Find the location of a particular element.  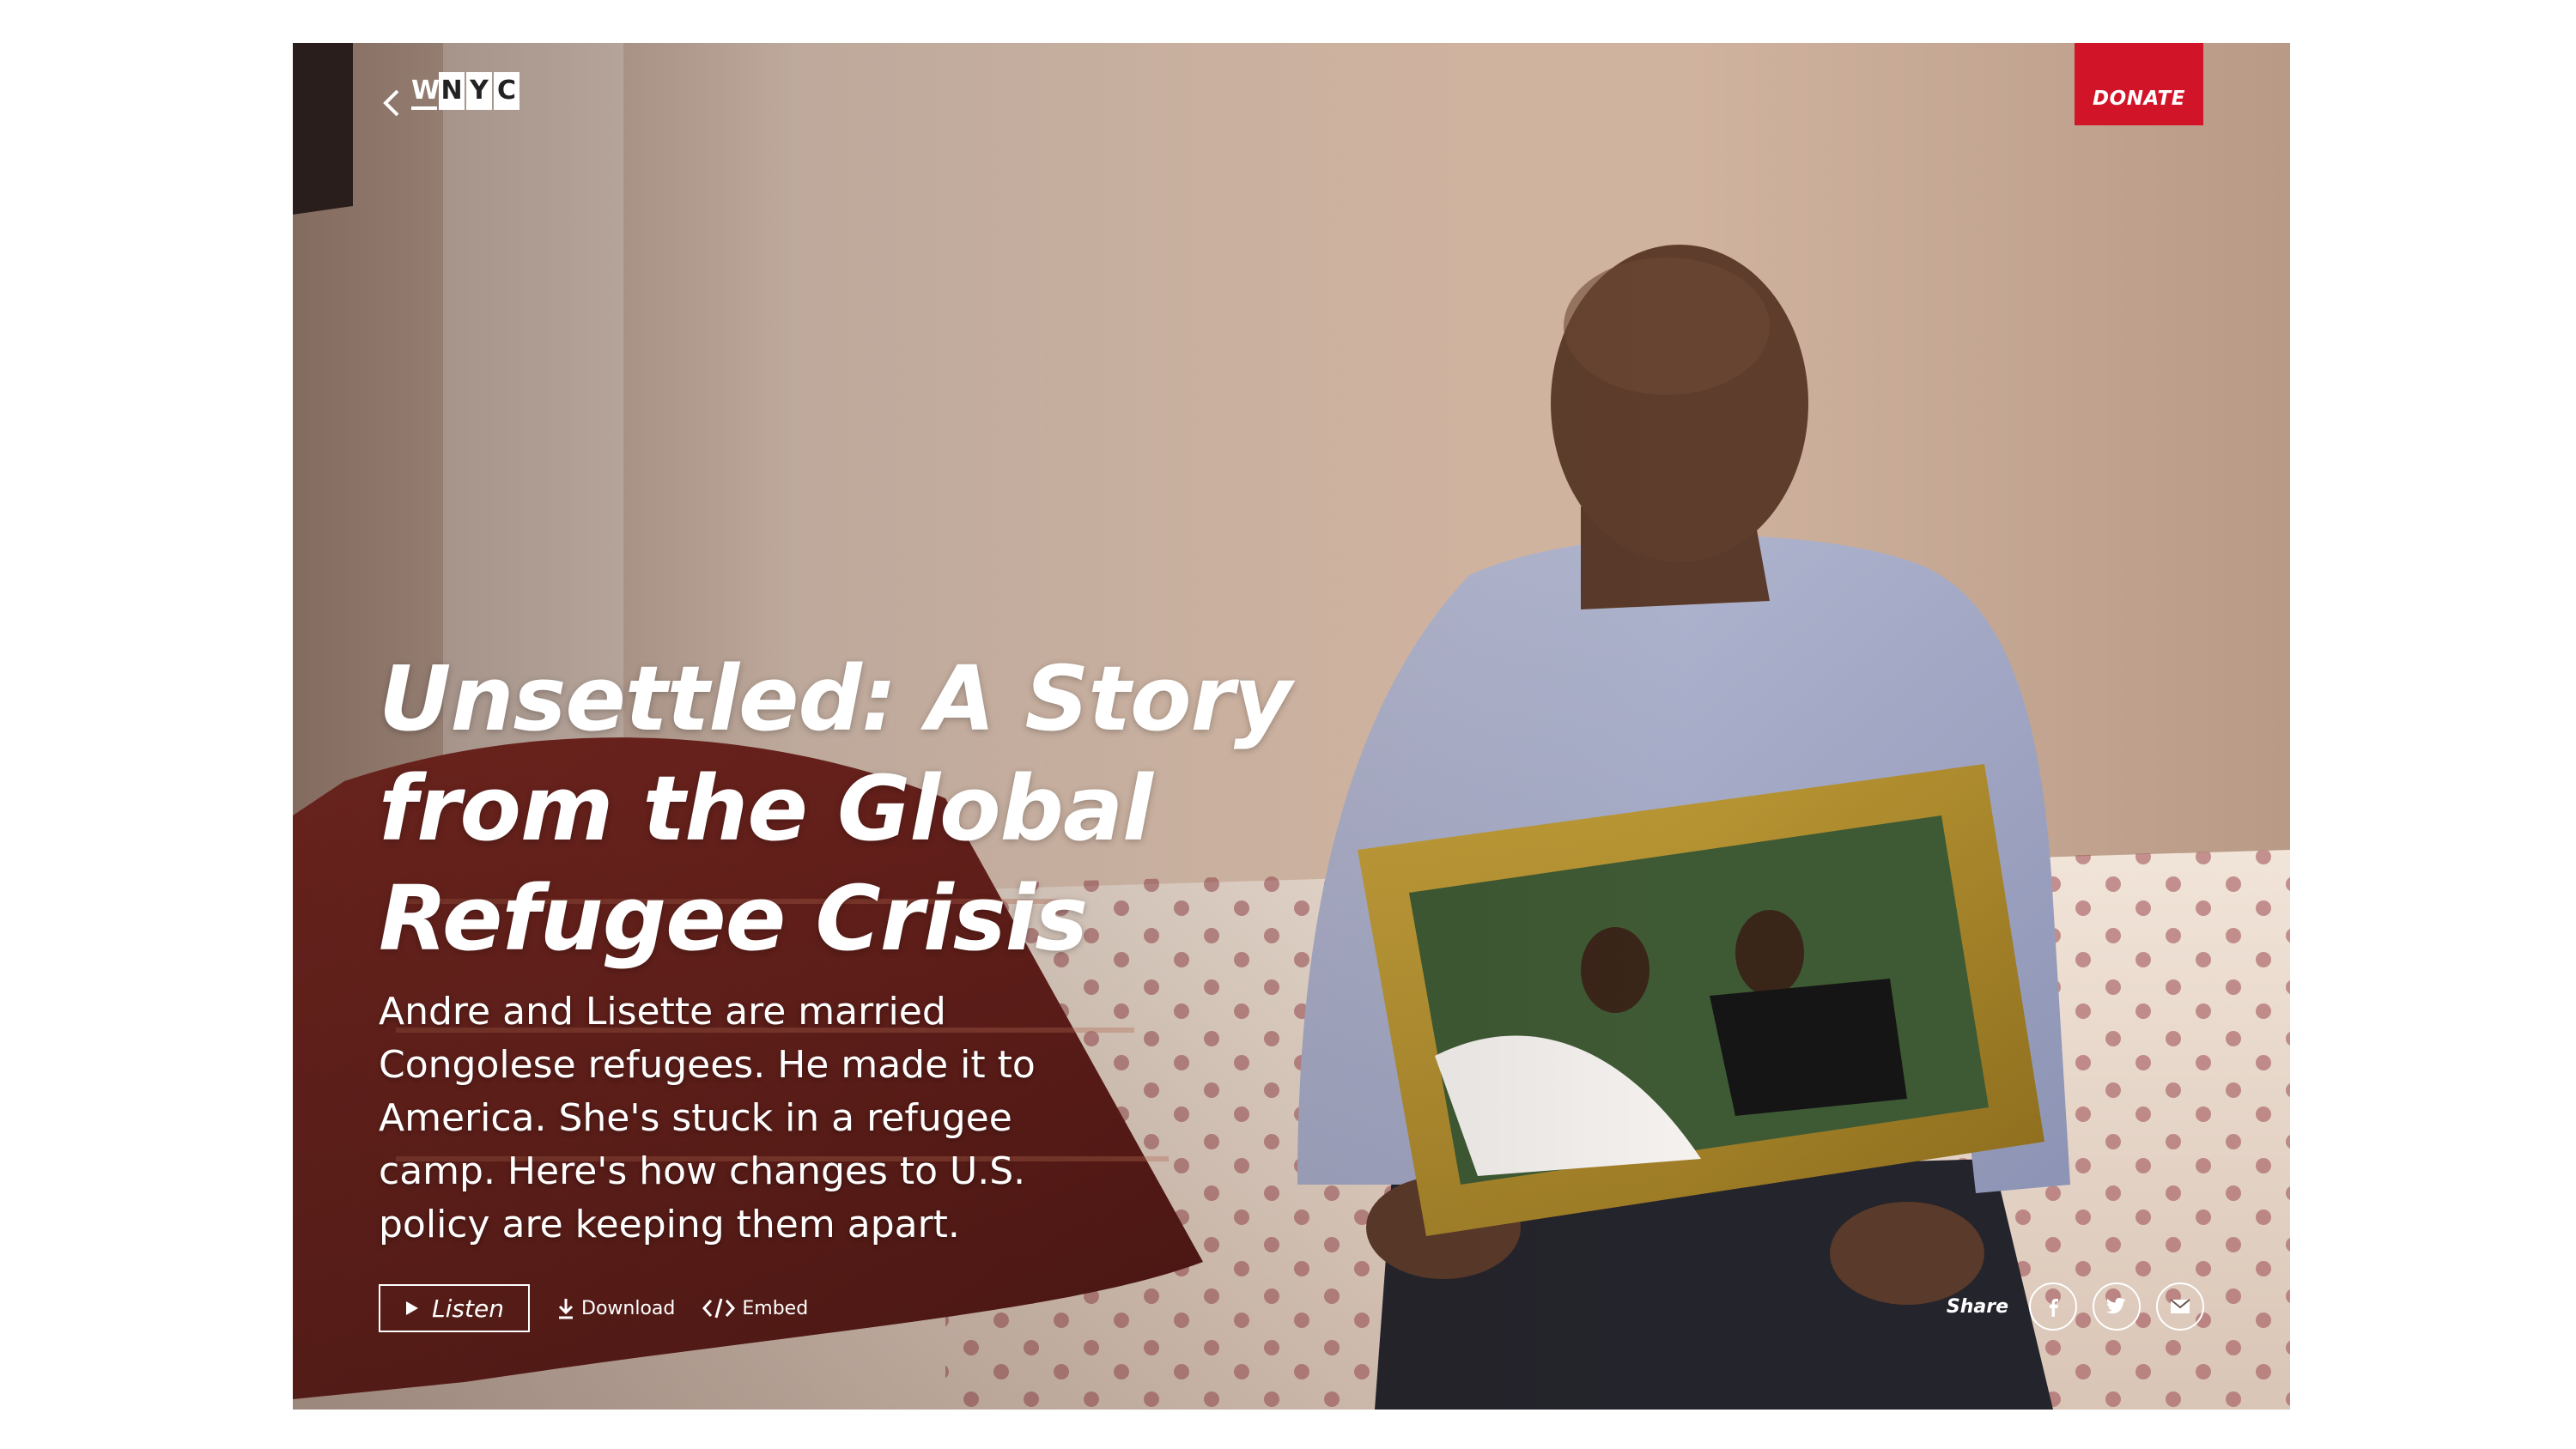

email-icon is located at coordinates (2180, 1306).